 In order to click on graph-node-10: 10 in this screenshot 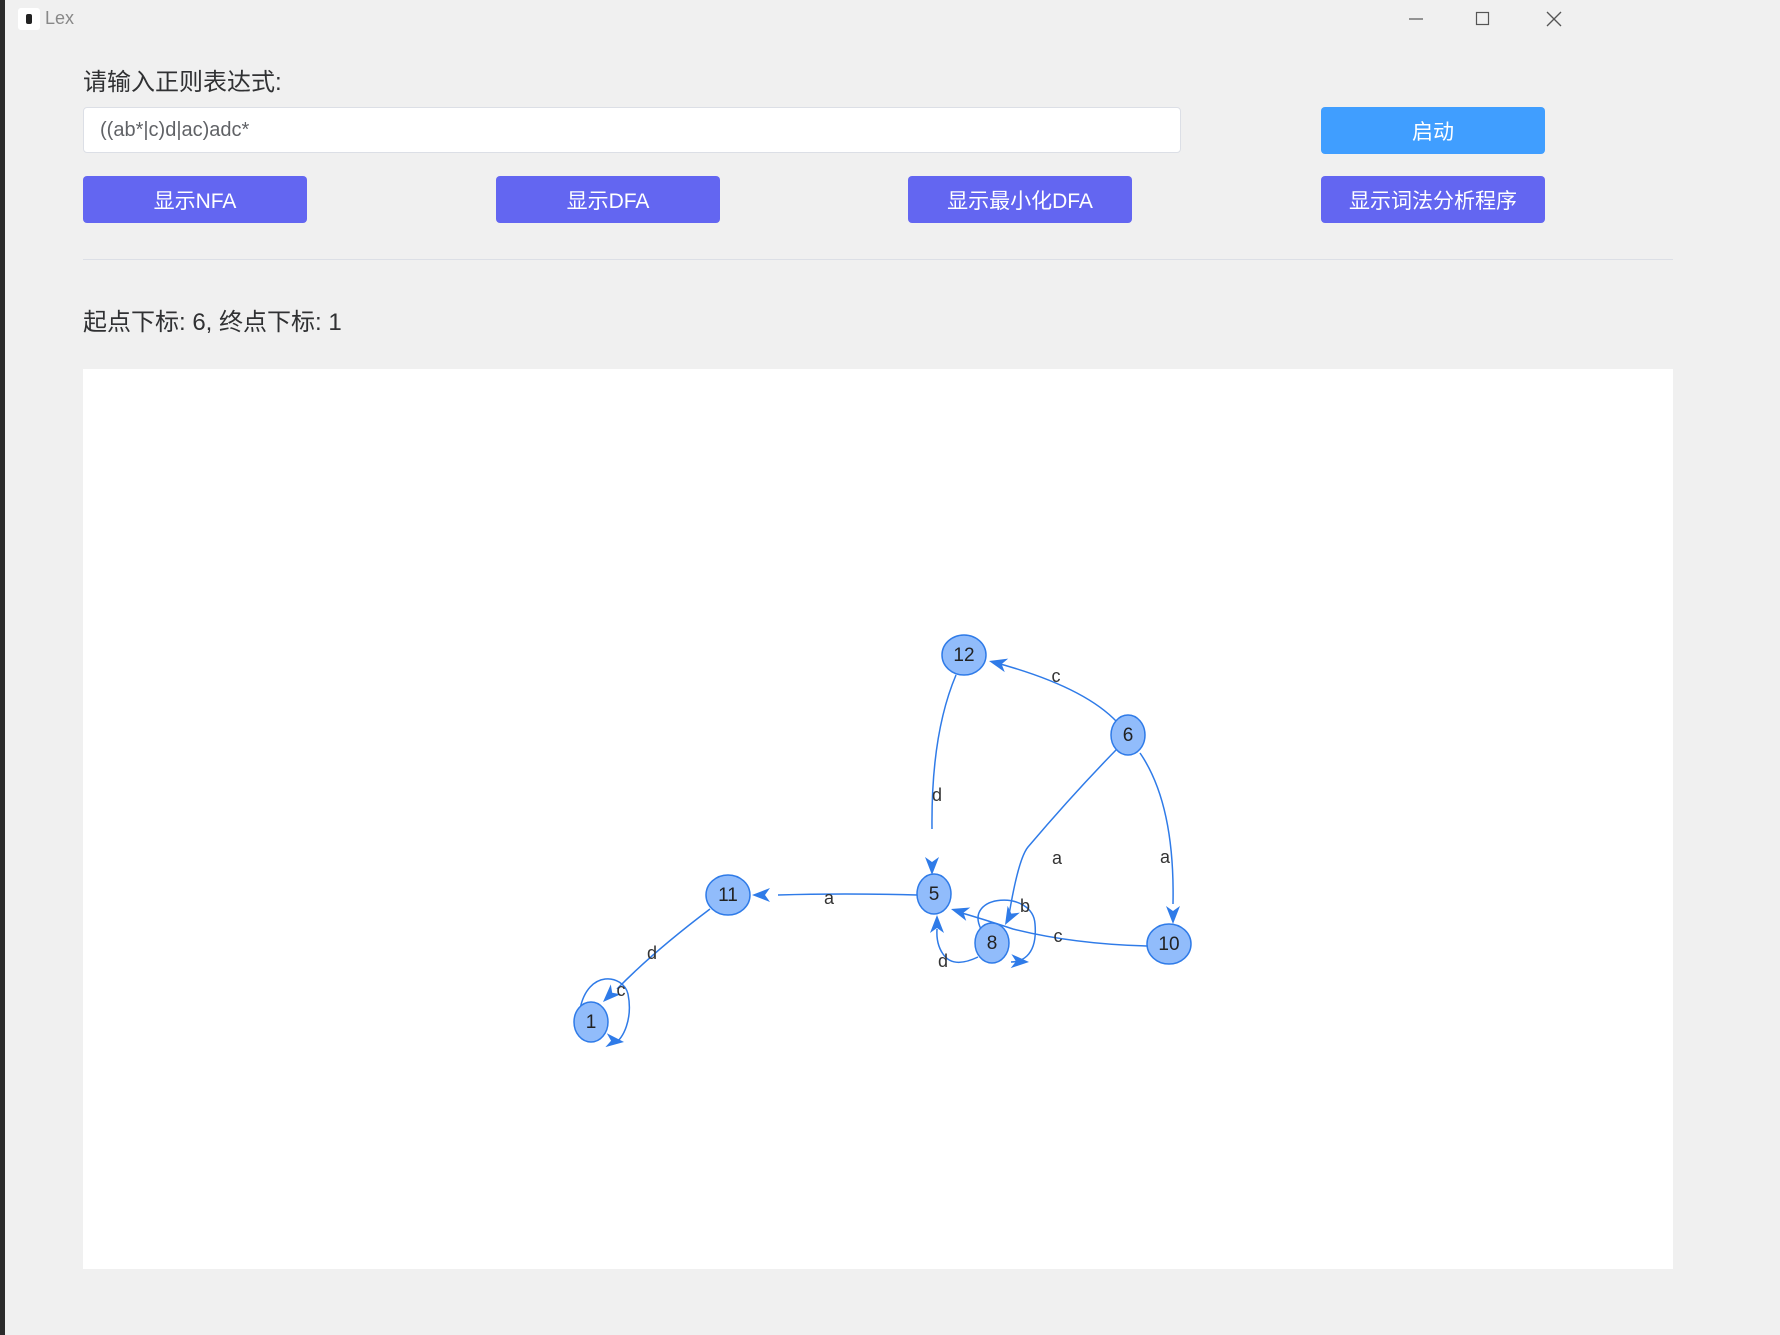, I will do `click(1169, 944)`.